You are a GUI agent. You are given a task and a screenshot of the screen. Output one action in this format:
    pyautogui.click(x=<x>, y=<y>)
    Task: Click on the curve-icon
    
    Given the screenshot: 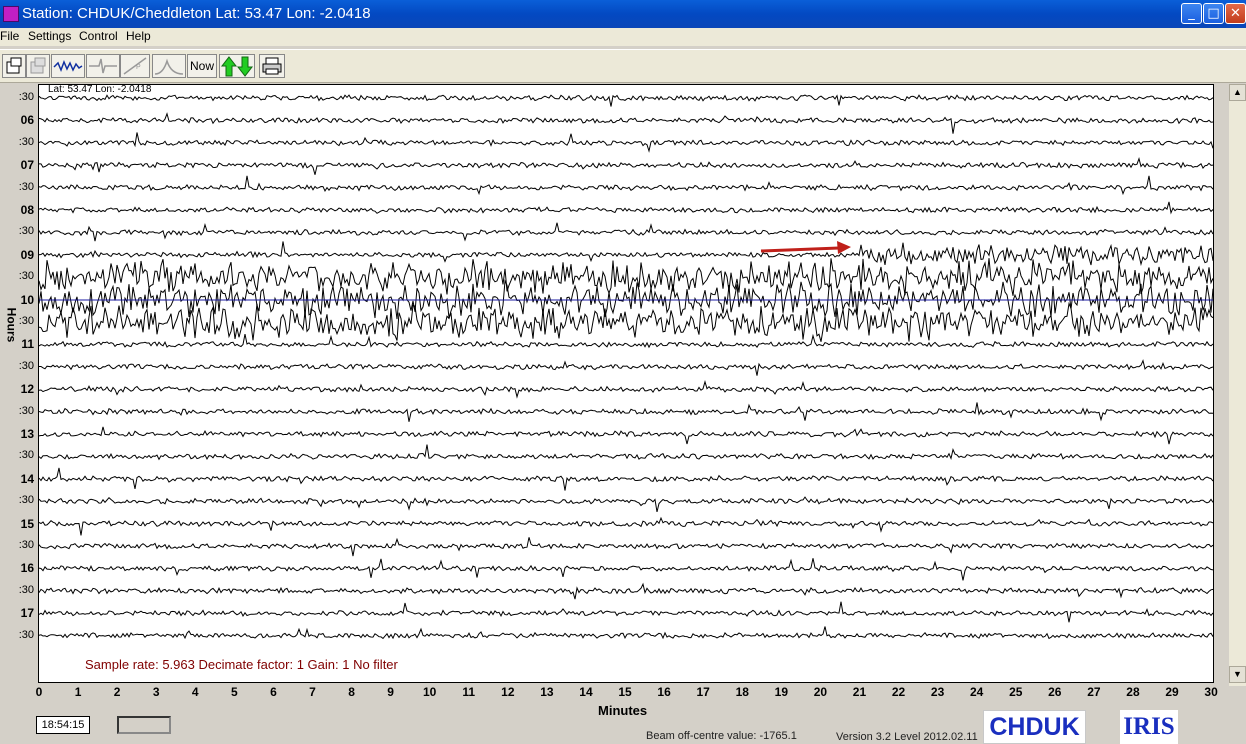 What is the action you would take?
    pyautogui.click(x=169, y=66)
    